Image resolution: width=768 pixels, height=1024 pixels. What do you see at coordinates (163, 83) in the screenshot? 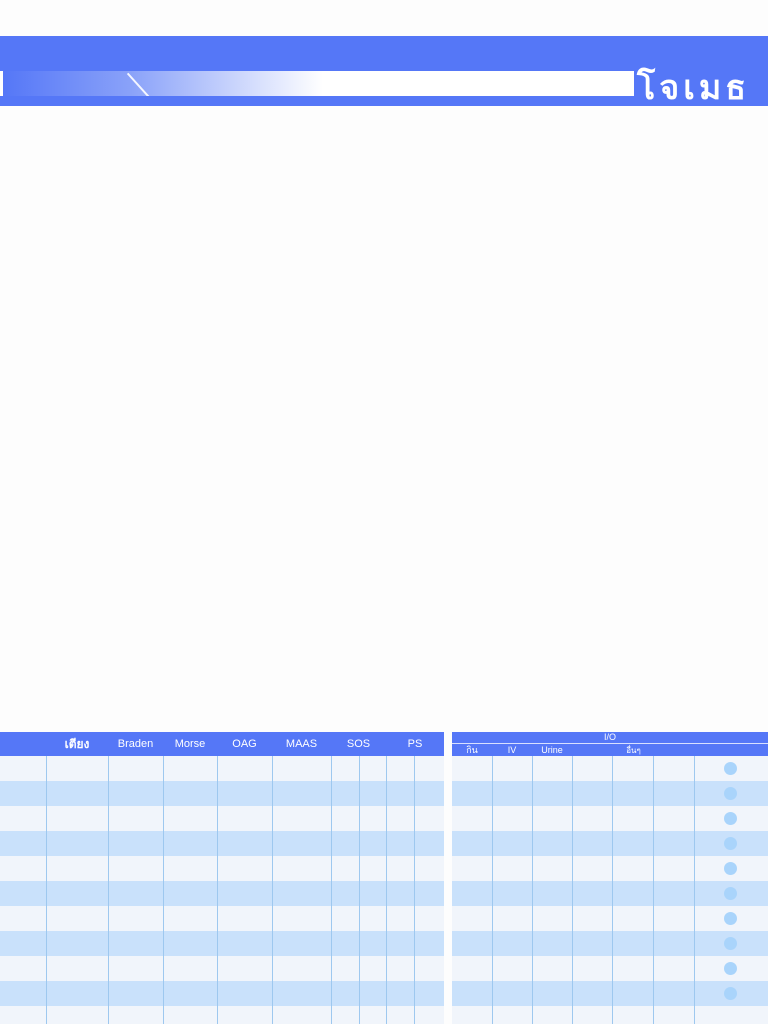
I see `header-gradient` at bounding box center [163, 83].